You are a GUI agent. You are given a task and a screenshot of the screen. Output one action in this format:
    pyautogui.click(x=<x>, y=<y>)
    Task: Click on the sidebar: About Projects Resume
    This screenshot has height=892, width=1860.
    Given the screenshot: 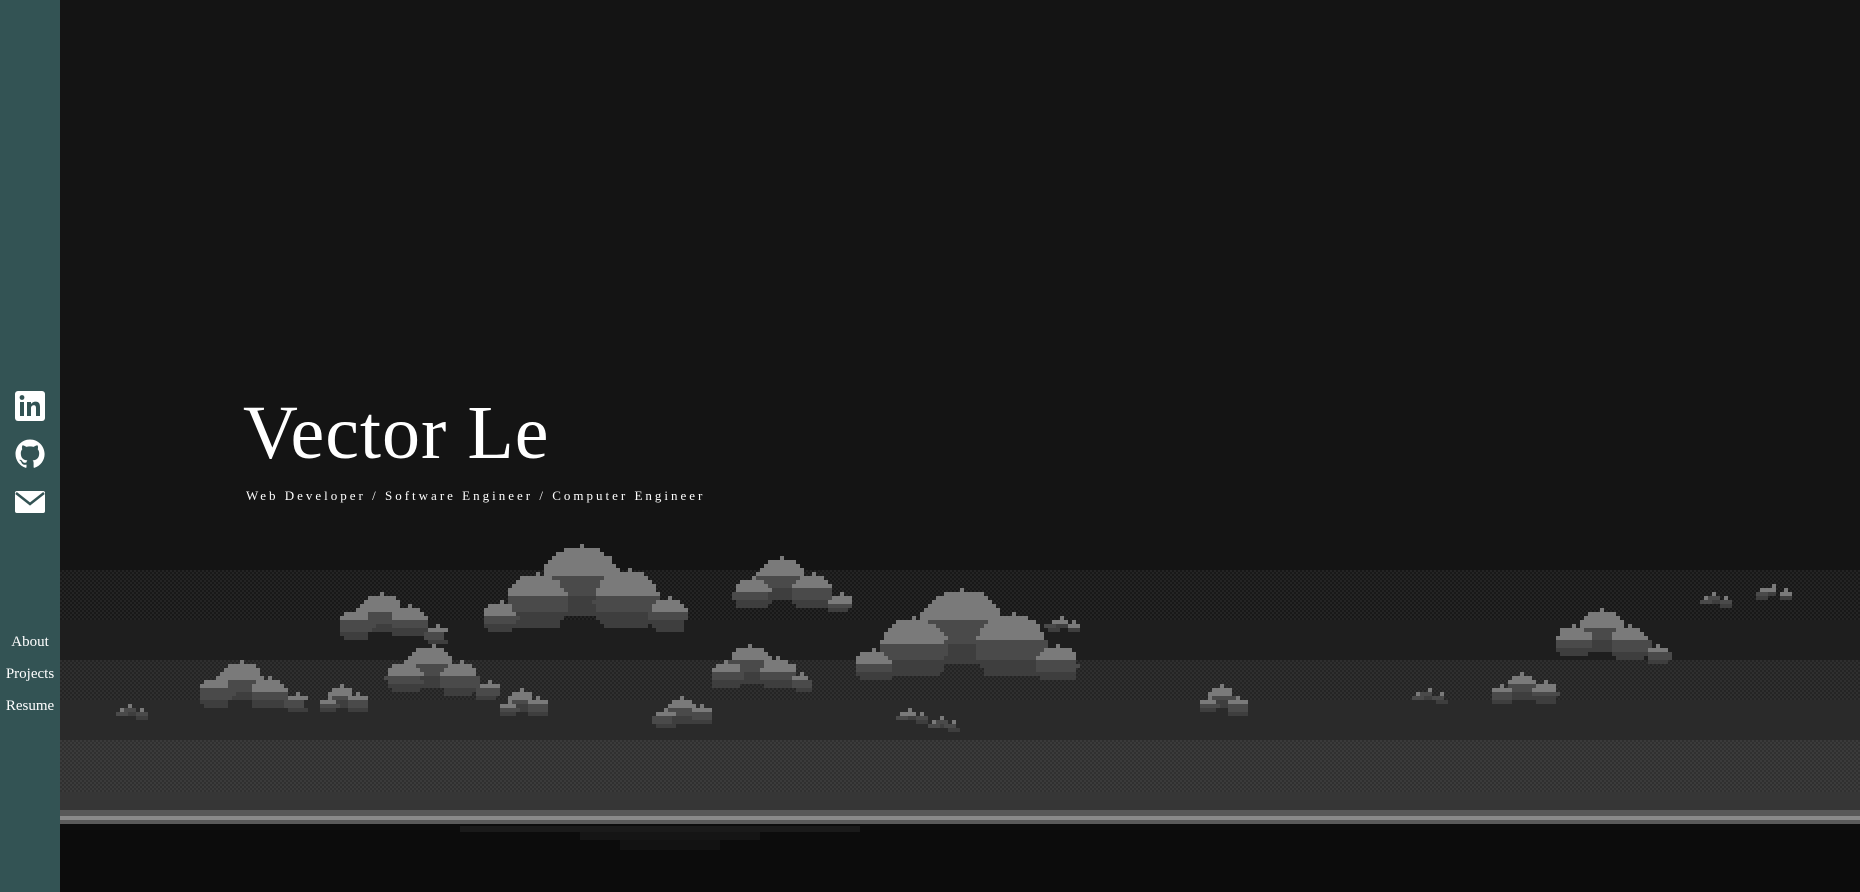 What is the action you would take?
    pyautogui.click(x=30, y=446)
    